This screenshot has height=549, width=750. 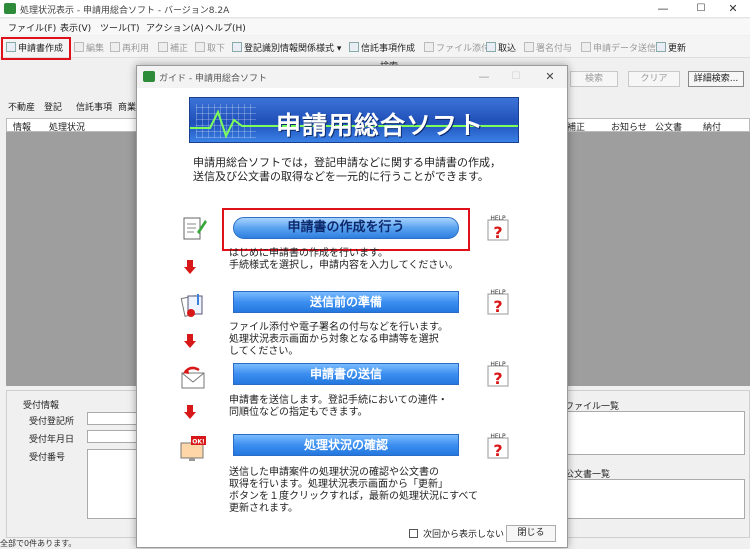 I want to click on close-dialog-button: 閉じる, so click(x=531, y=533).